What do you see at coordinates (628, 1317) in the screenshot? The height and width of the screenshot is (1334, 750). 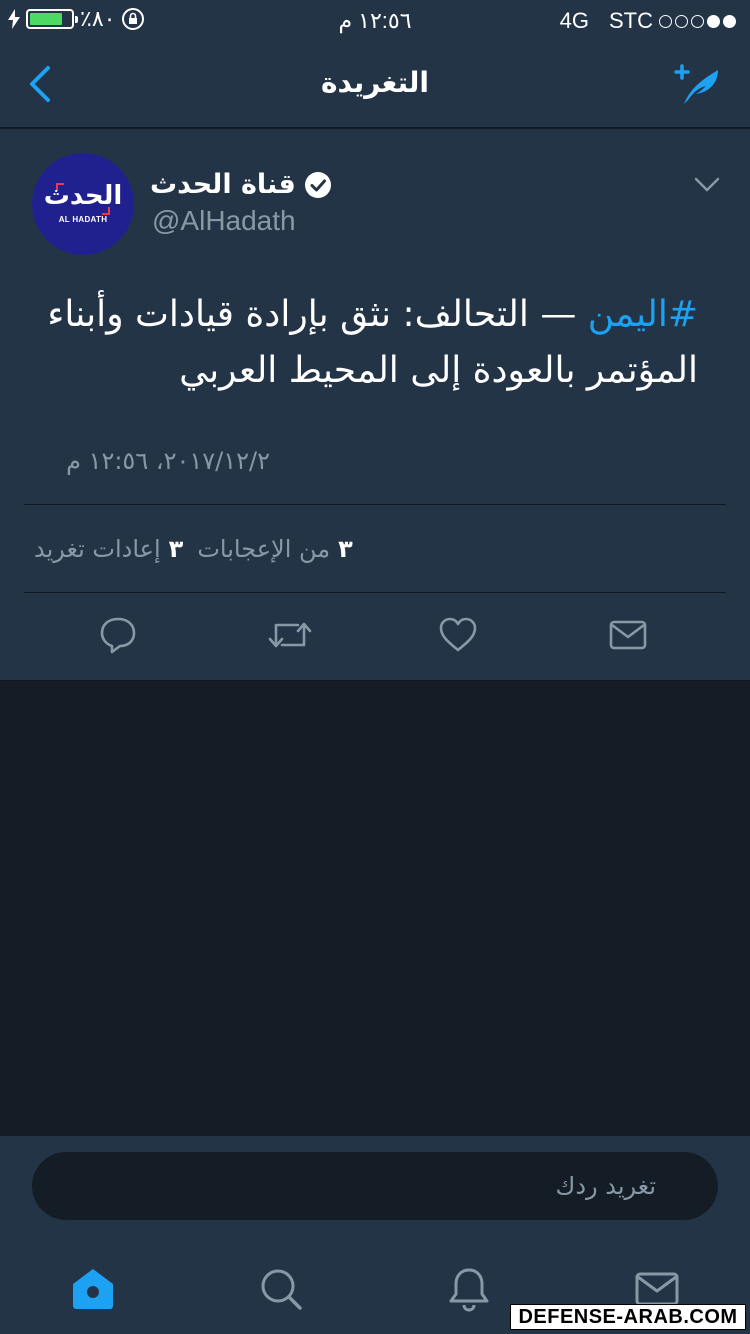 I see `watermark: DEFENSE-ARAB.COM` at bounding box center [628, 1317].